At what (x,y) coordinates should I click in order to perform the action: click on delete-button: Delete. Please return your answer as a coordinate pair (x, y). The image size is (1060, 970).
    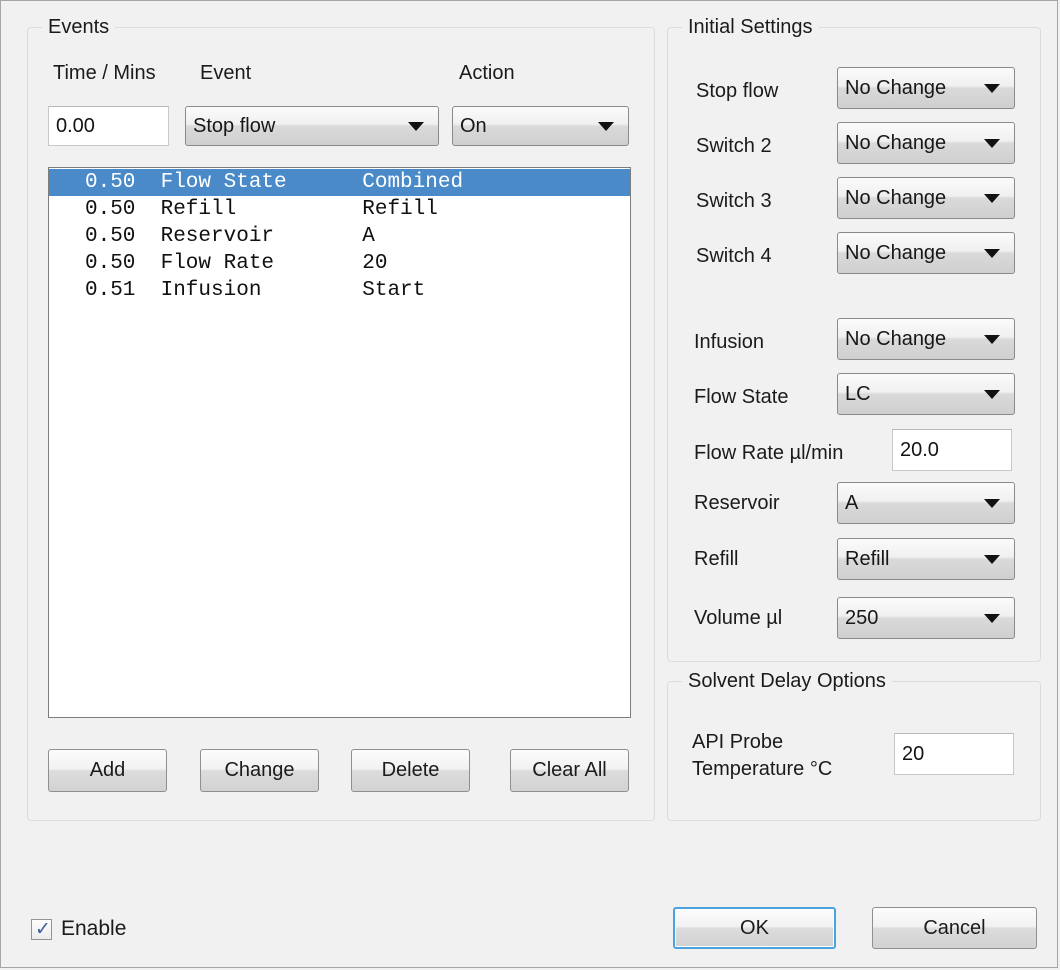
    Looking at the image, I should click on (410, 770).